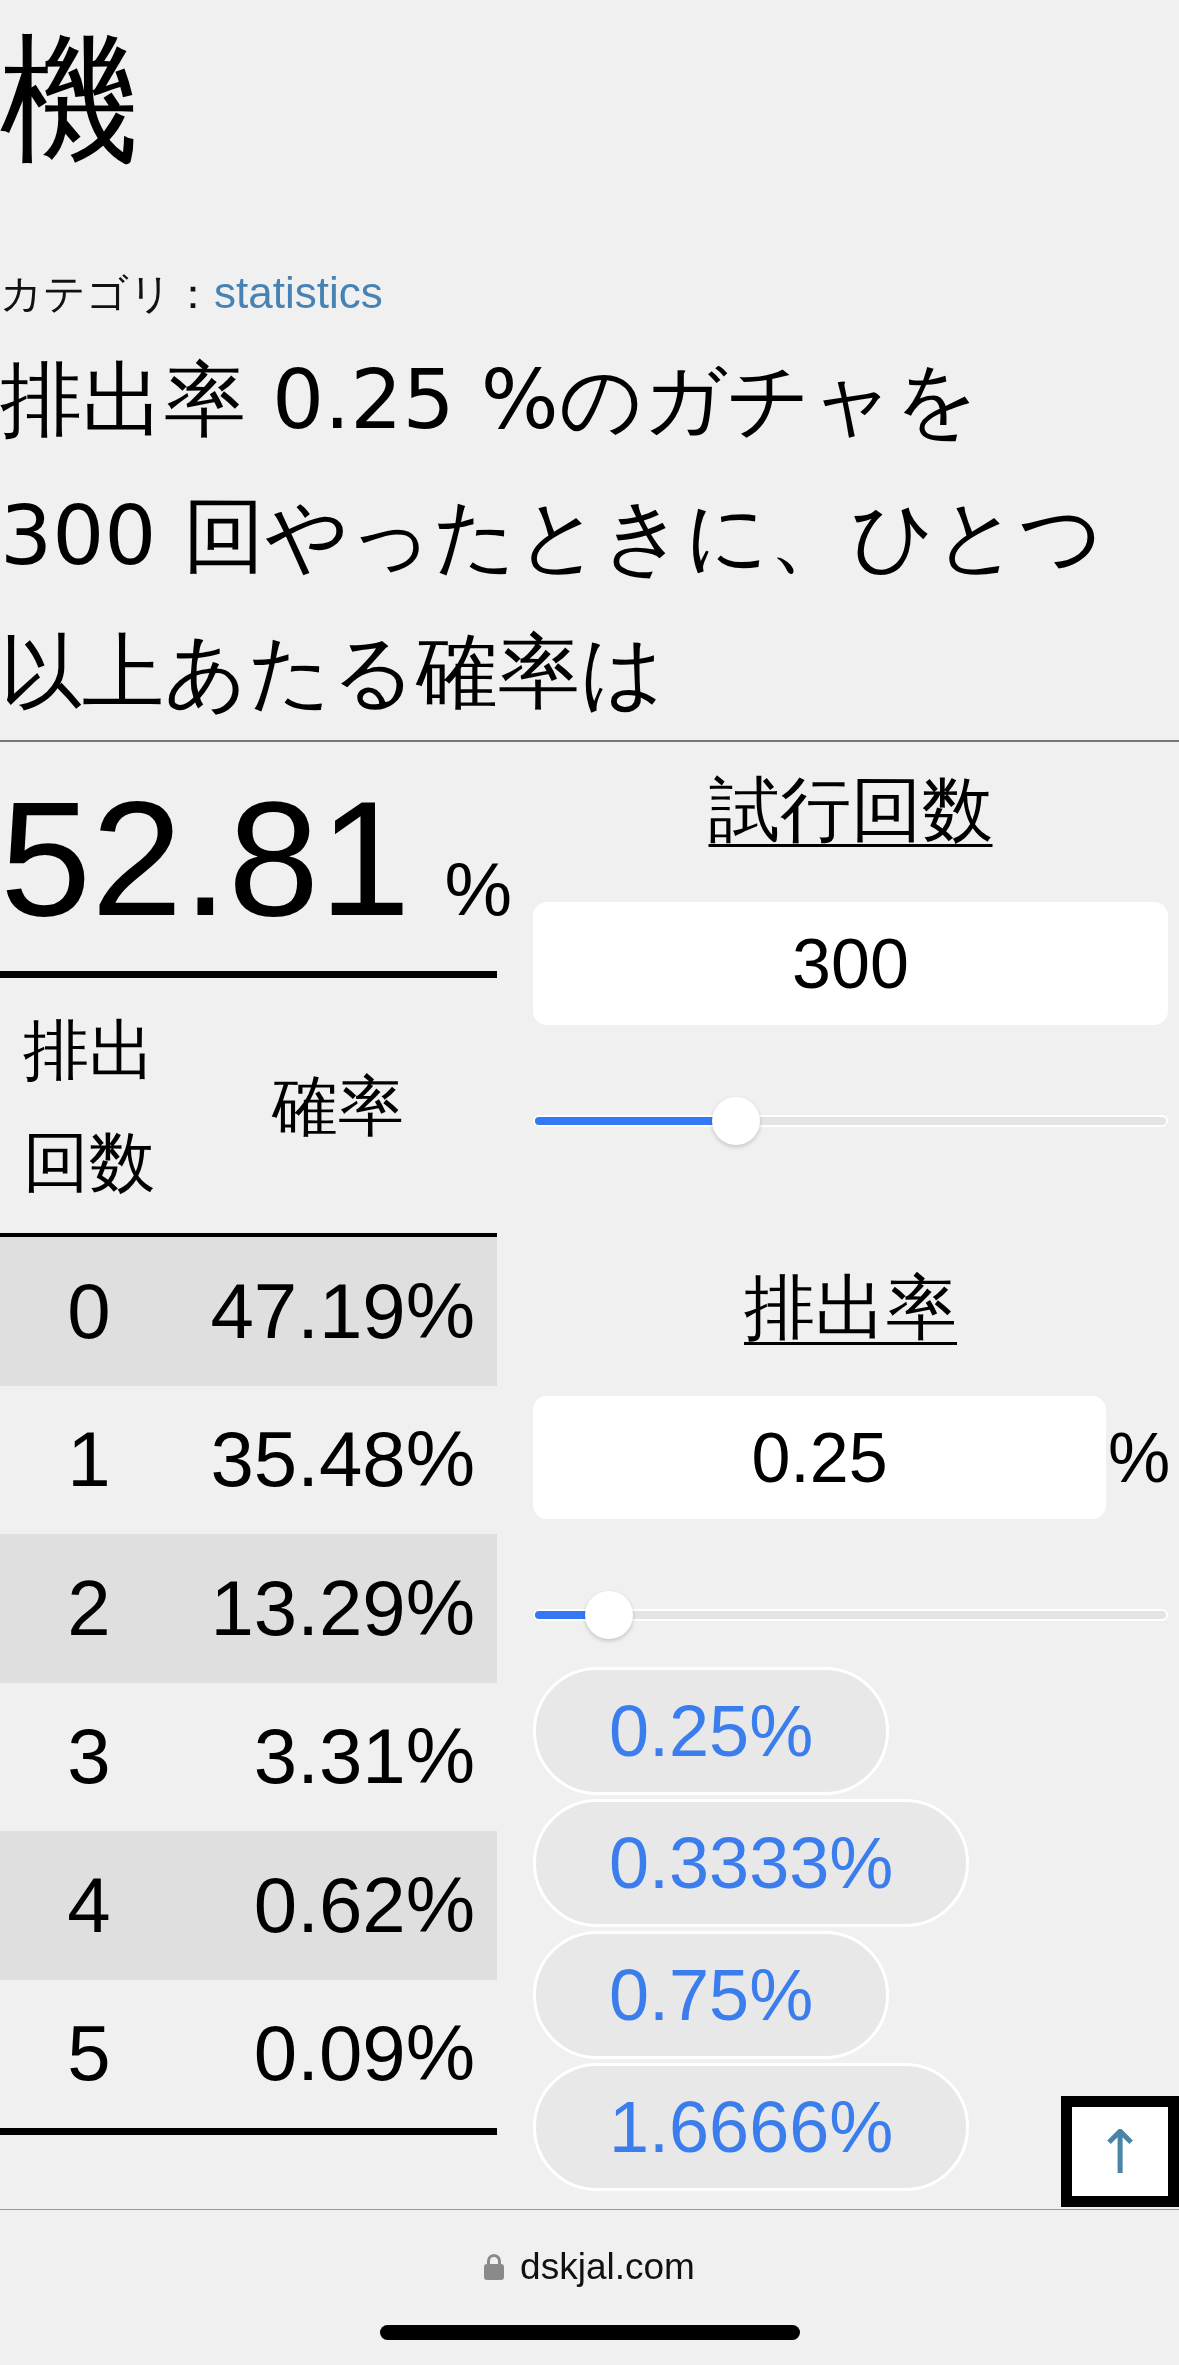 The image size is (1179, 2365). What do you see at coordinates (89, 1608) in the screenshot?
I see `table-cell: 2` at bounding box center [89, 1608].